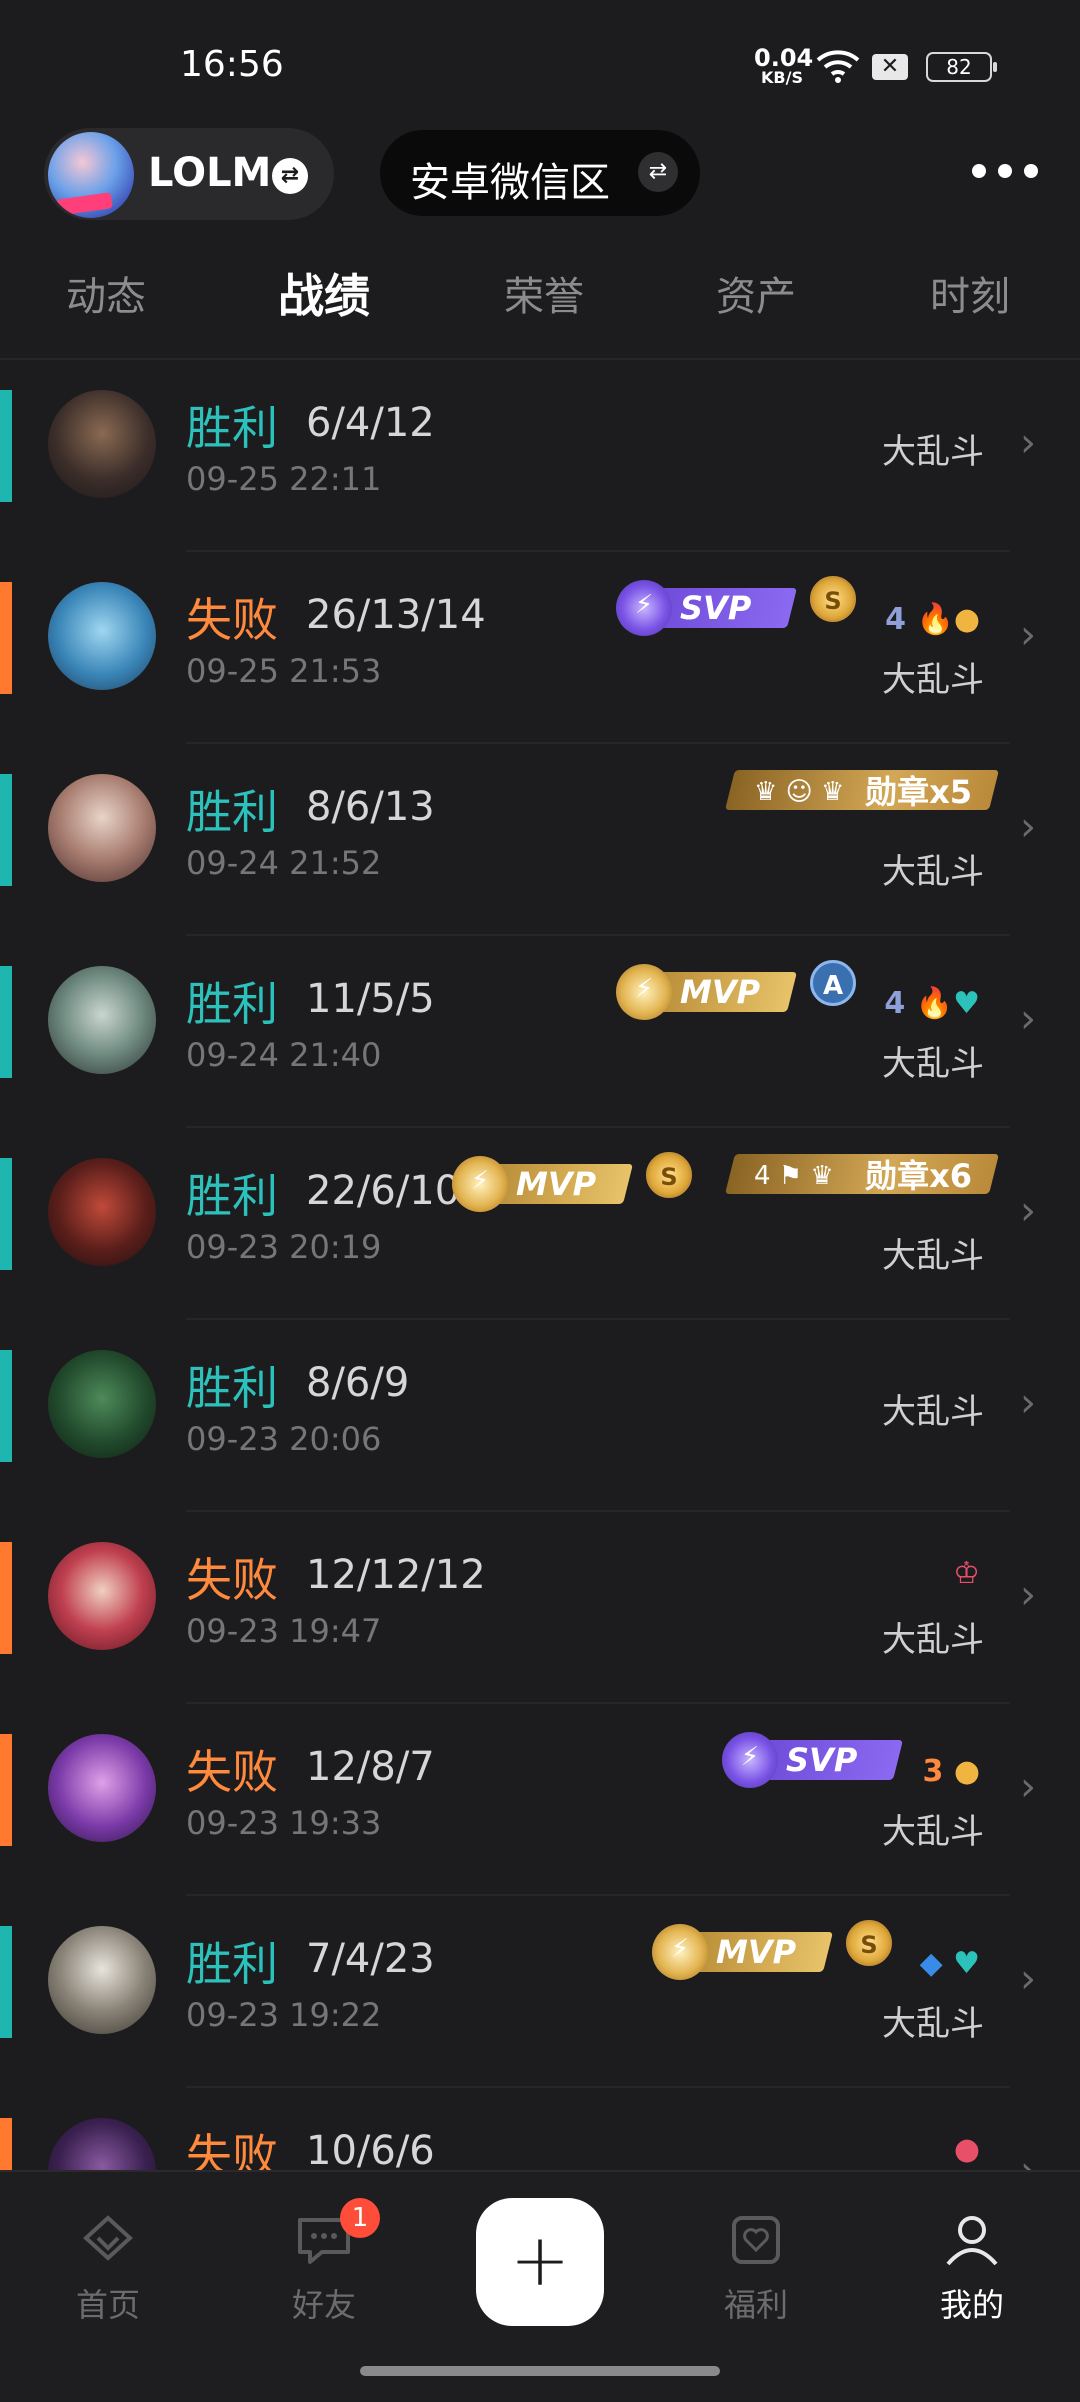 The image size is (1080, 2402). Describe the element at coordinates (862, 790) in the screenshot. I see `medal-badge: ♛ ☺ ♛ 勋章x5` at that location.